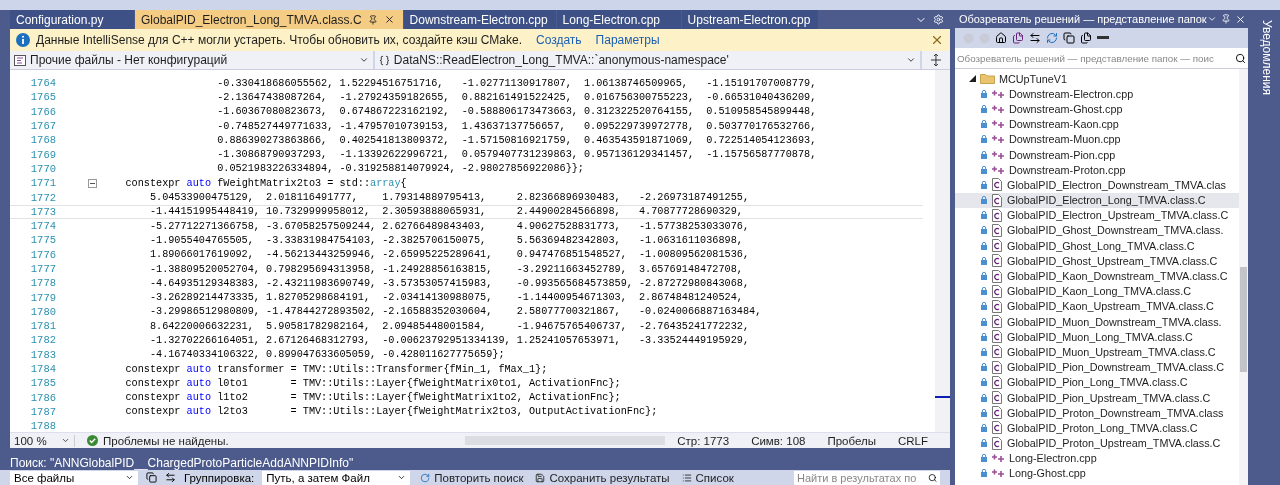  I want to click on code-line: constexpr auto l2to3 = TMV::Utils::Layer{fWeightMatrix2to3, OutputActivationFnc};, so click(391, 412).